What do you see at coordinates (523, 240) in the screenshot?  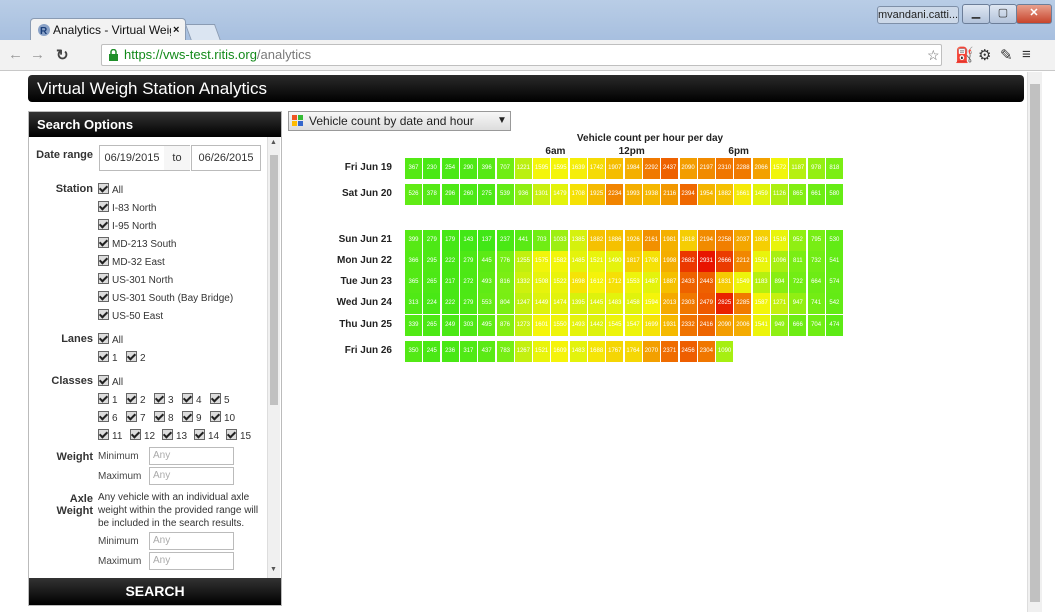 I see `heatmap-cell: 441` at bounding box center [523, 240].